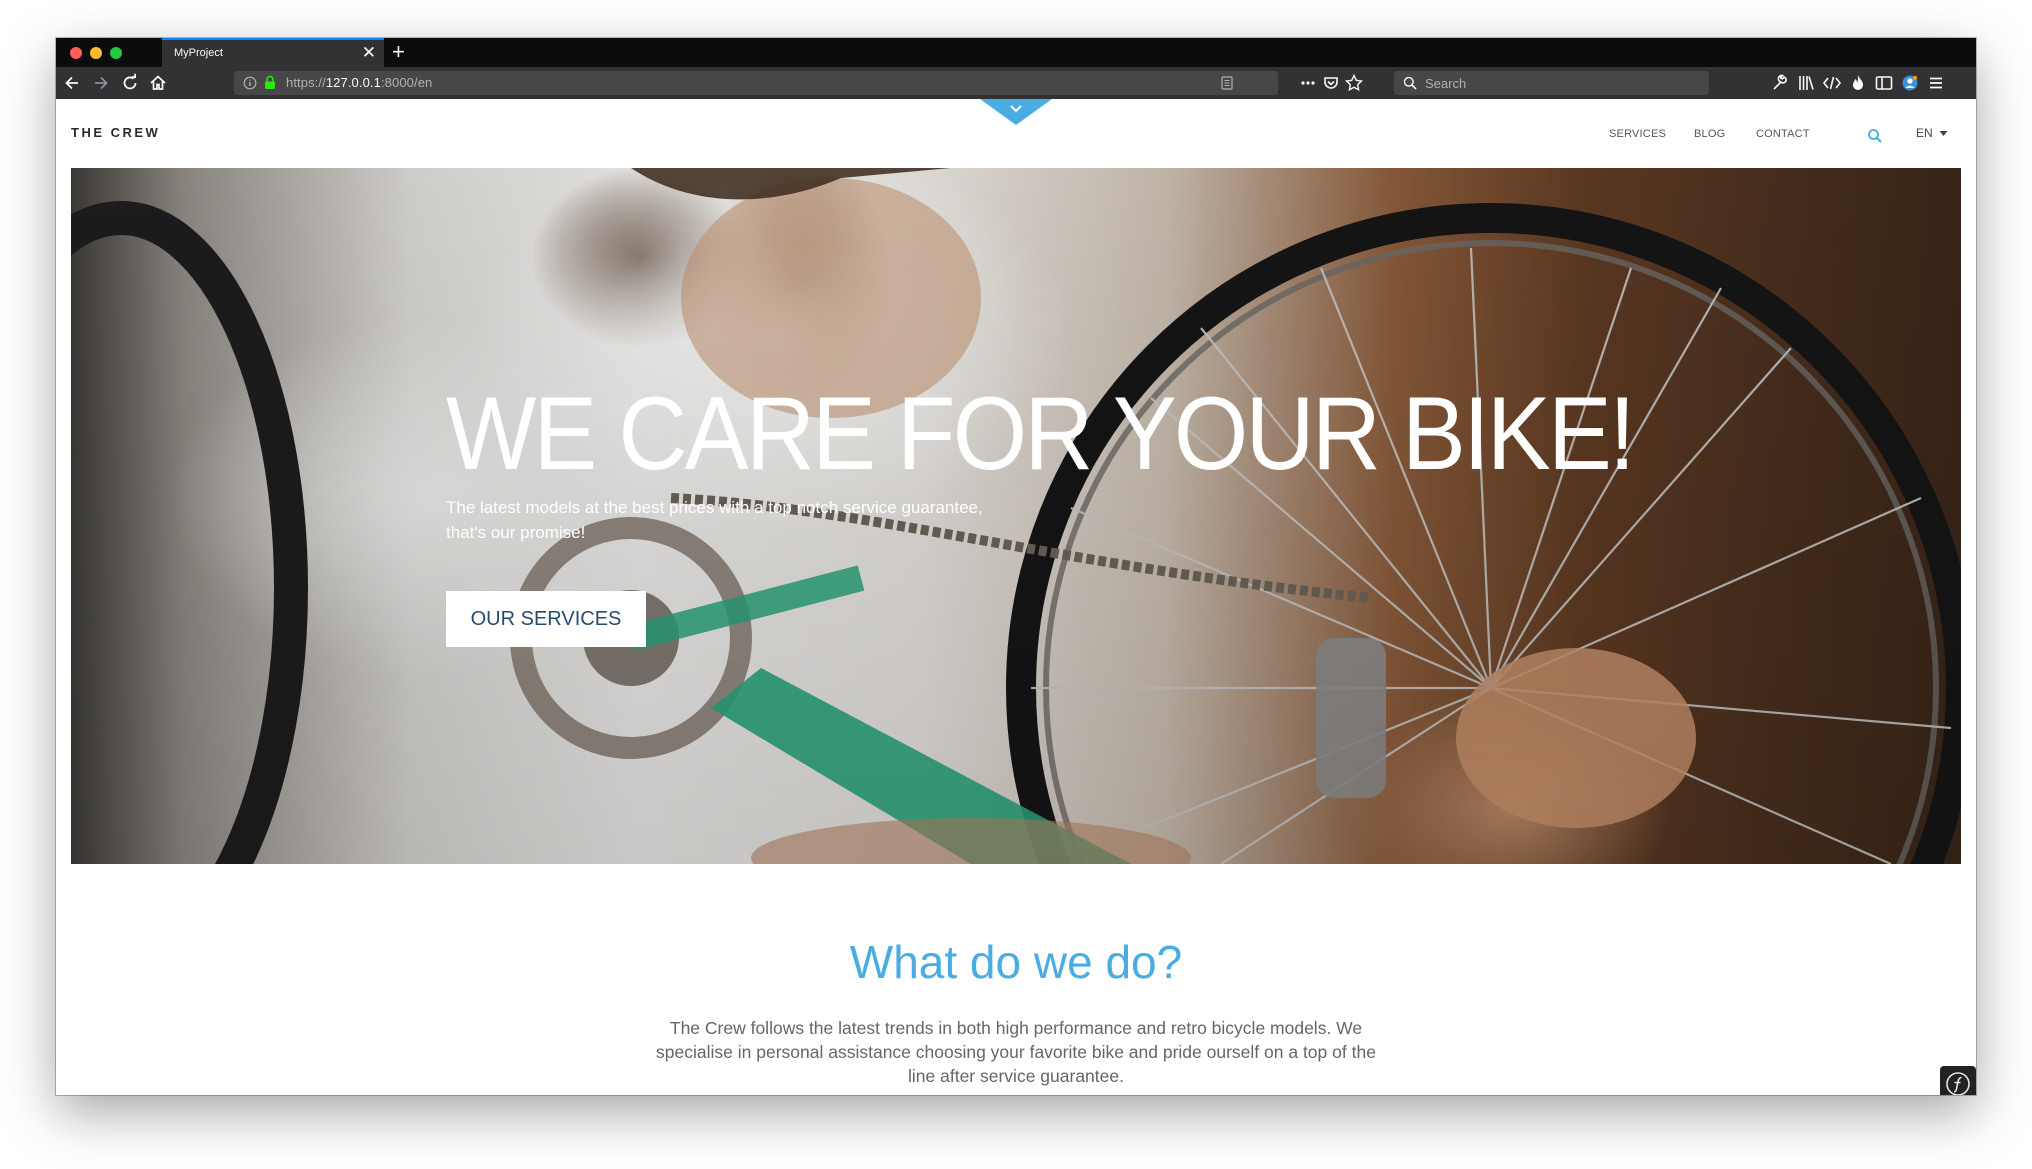 The width and height of the screenshot is (2032, 1169). I want to click on url-host: 127.0.0.1, so click(353, 82).